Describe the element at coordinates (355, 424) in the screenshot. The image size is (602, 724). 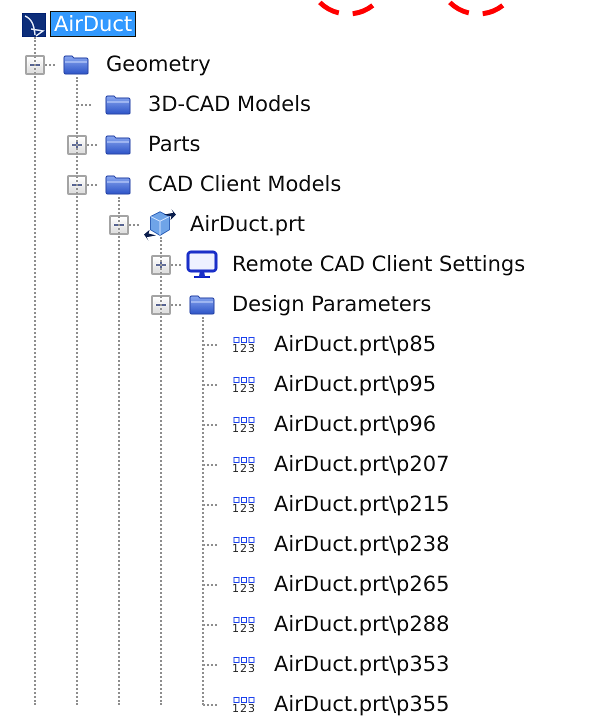
I see `tree-item-label: AirDuct.prt\p96` at that location.